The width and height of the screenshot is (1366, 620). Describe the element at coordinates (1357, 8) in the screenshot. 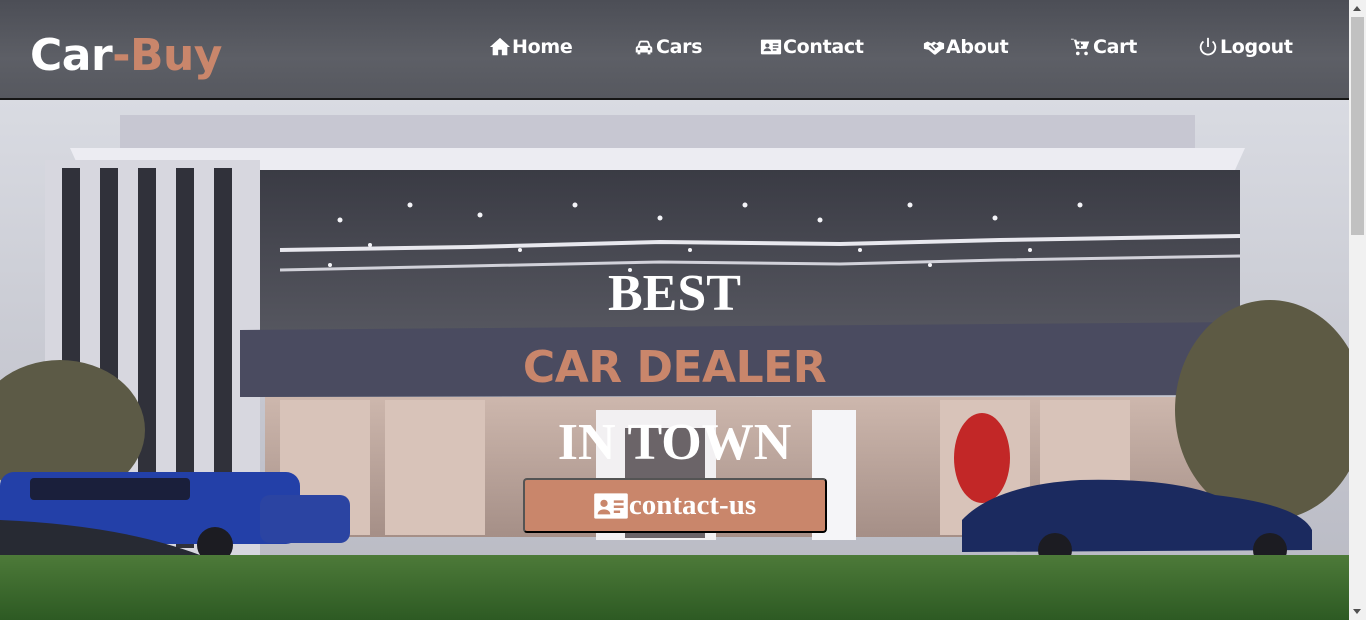

I see `scroll-up-arrow` at that location.